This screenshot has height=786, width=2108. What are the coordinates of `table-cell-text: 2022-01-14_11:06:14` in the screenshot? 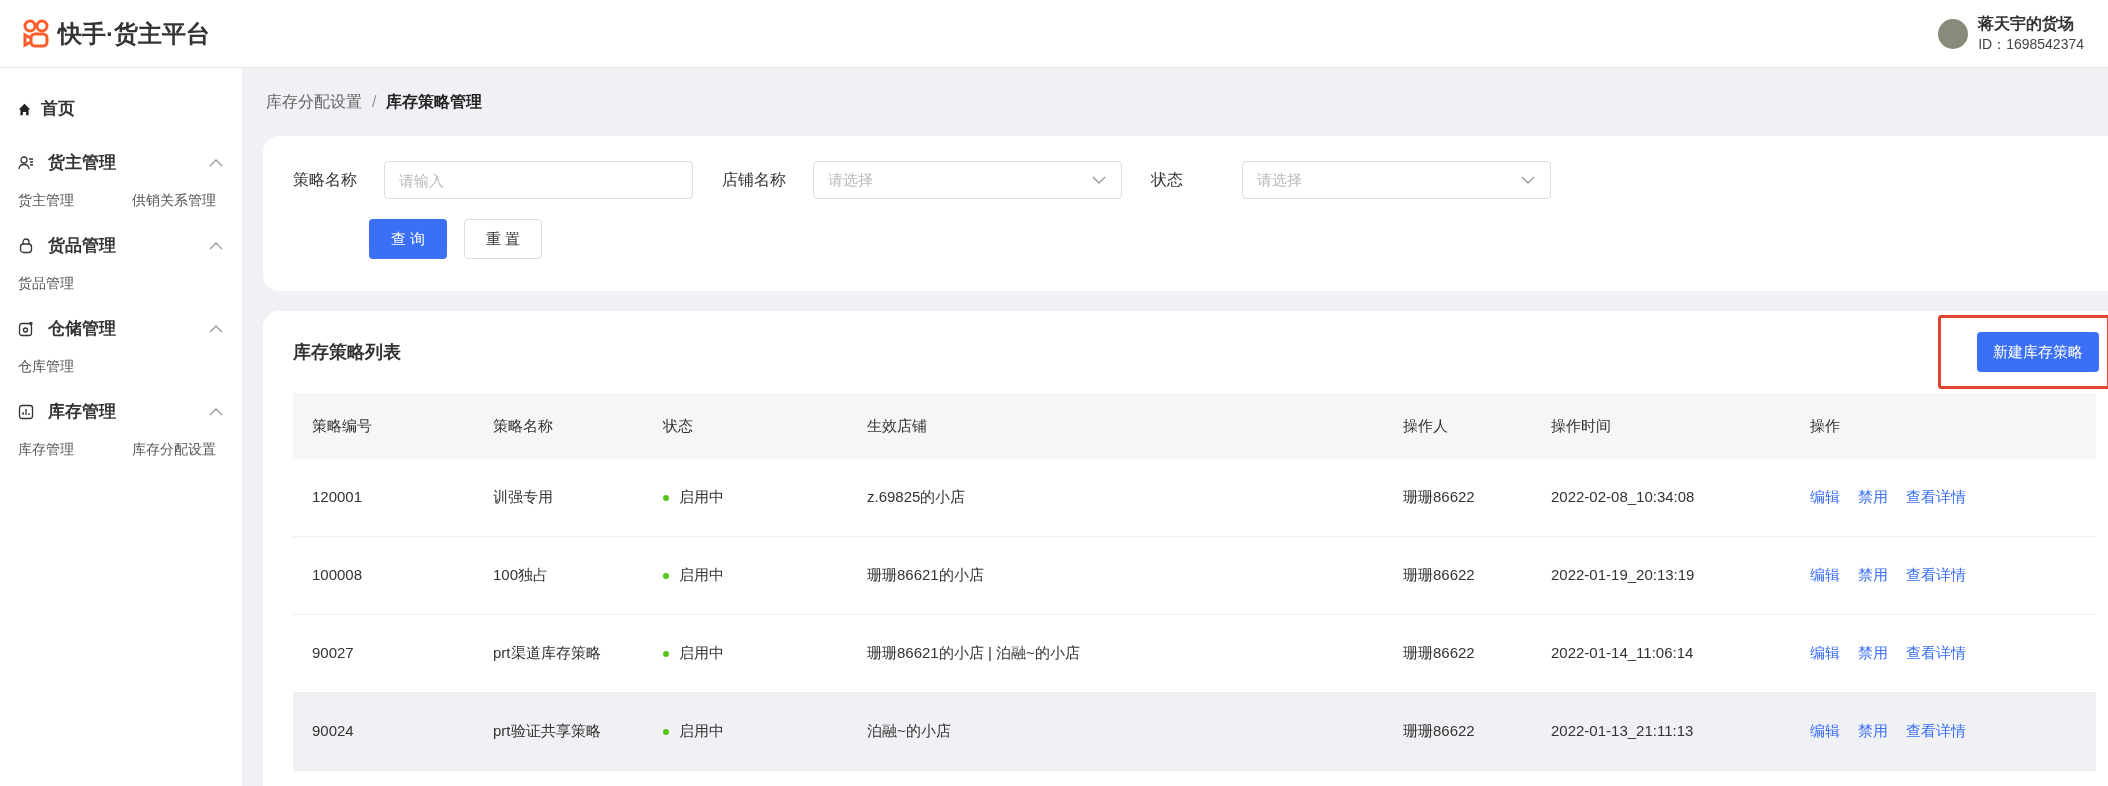 It's located at (1623, 653).